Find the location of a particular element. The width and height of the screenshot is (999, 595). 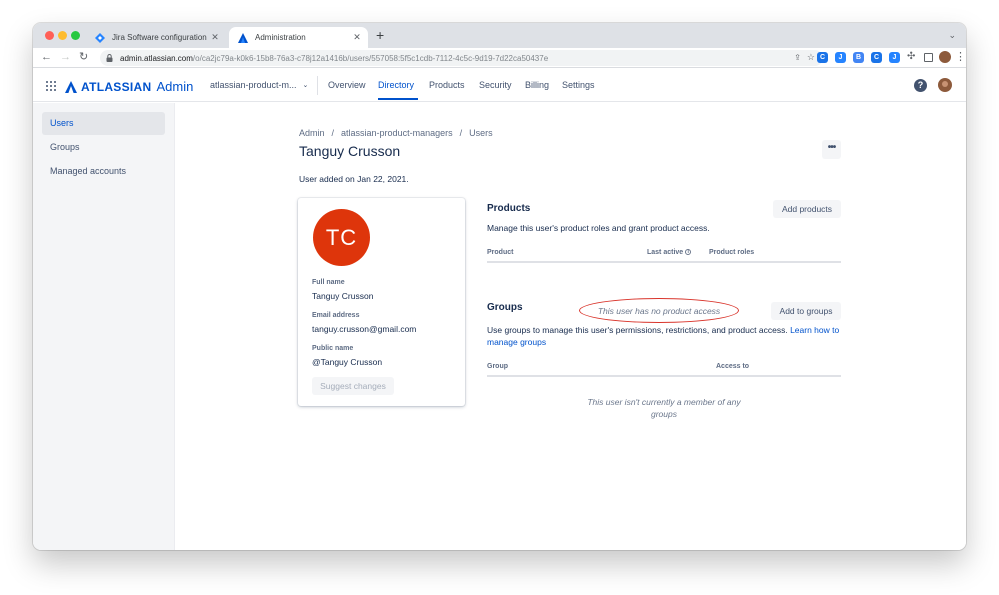

product-name: Admin is located at coordinates (175, 86).